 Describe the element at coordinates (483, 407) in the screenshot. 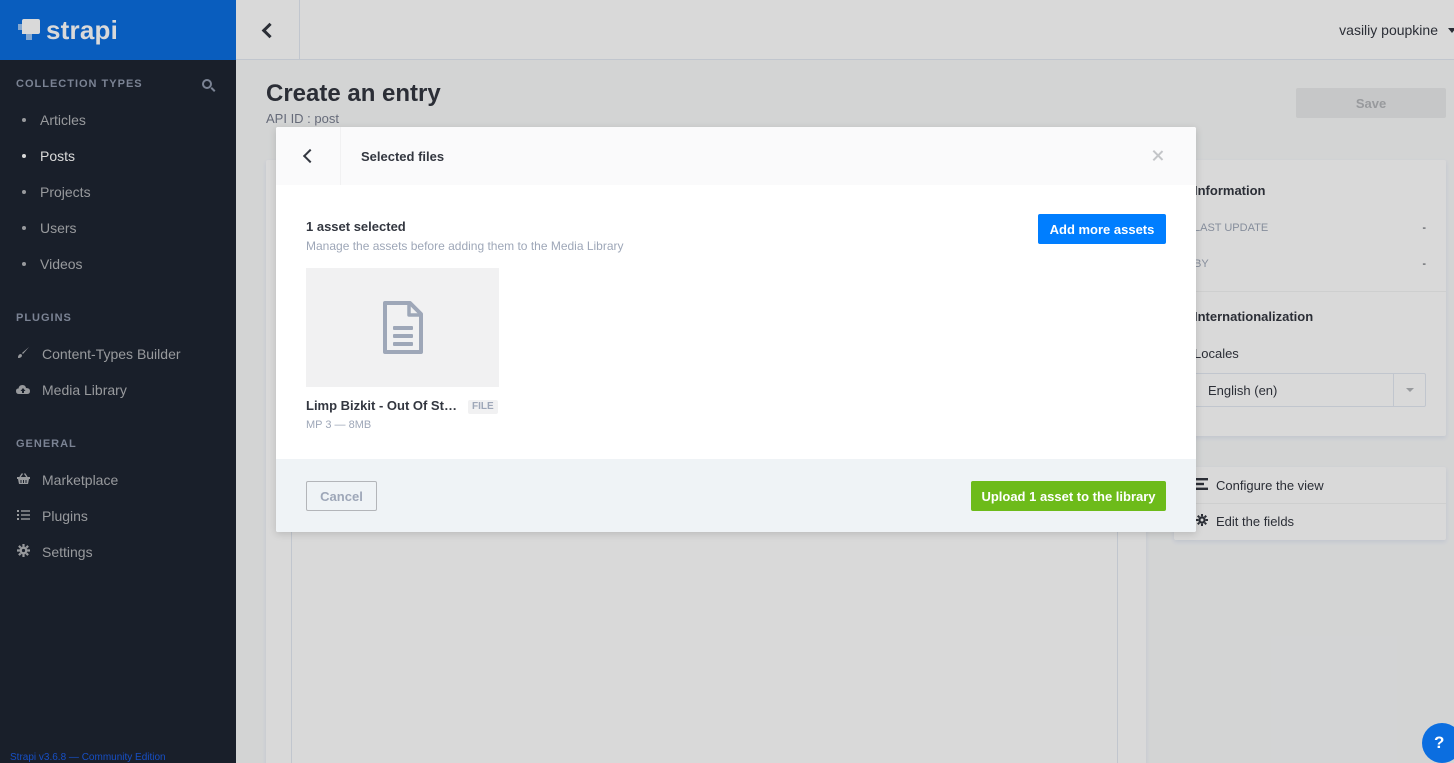

I see `file-type-badge: FILE` at that location.